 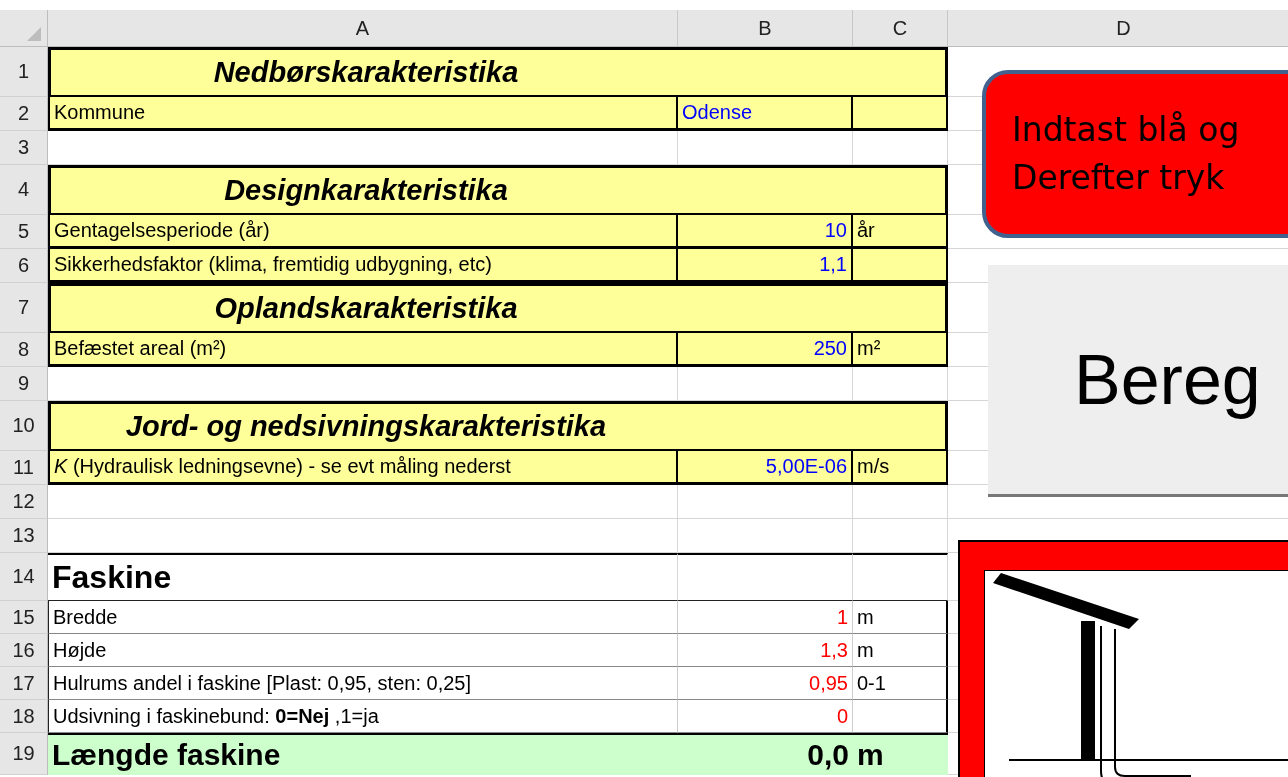 What do you see at coordinates (765, 28) in the screenshot?
I see `column-header: B` at bounding box center [765, 28].